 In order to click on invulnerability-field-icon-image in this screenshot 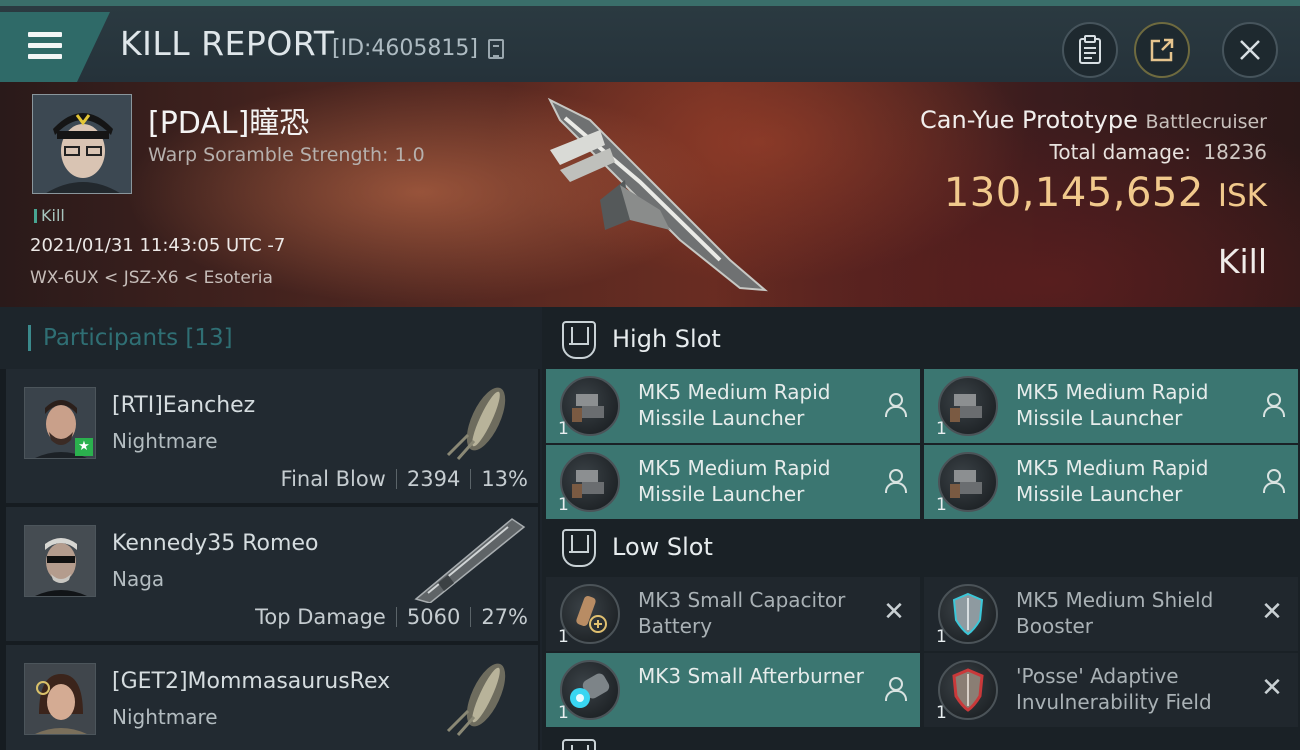, I will do `click(968, 690)`.